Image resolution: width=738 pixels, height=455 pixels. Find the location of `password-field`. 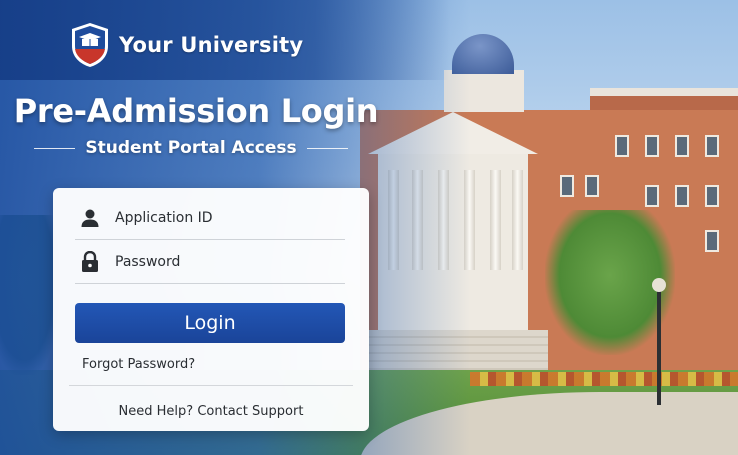

password-field is located at coordinates (210, 262).